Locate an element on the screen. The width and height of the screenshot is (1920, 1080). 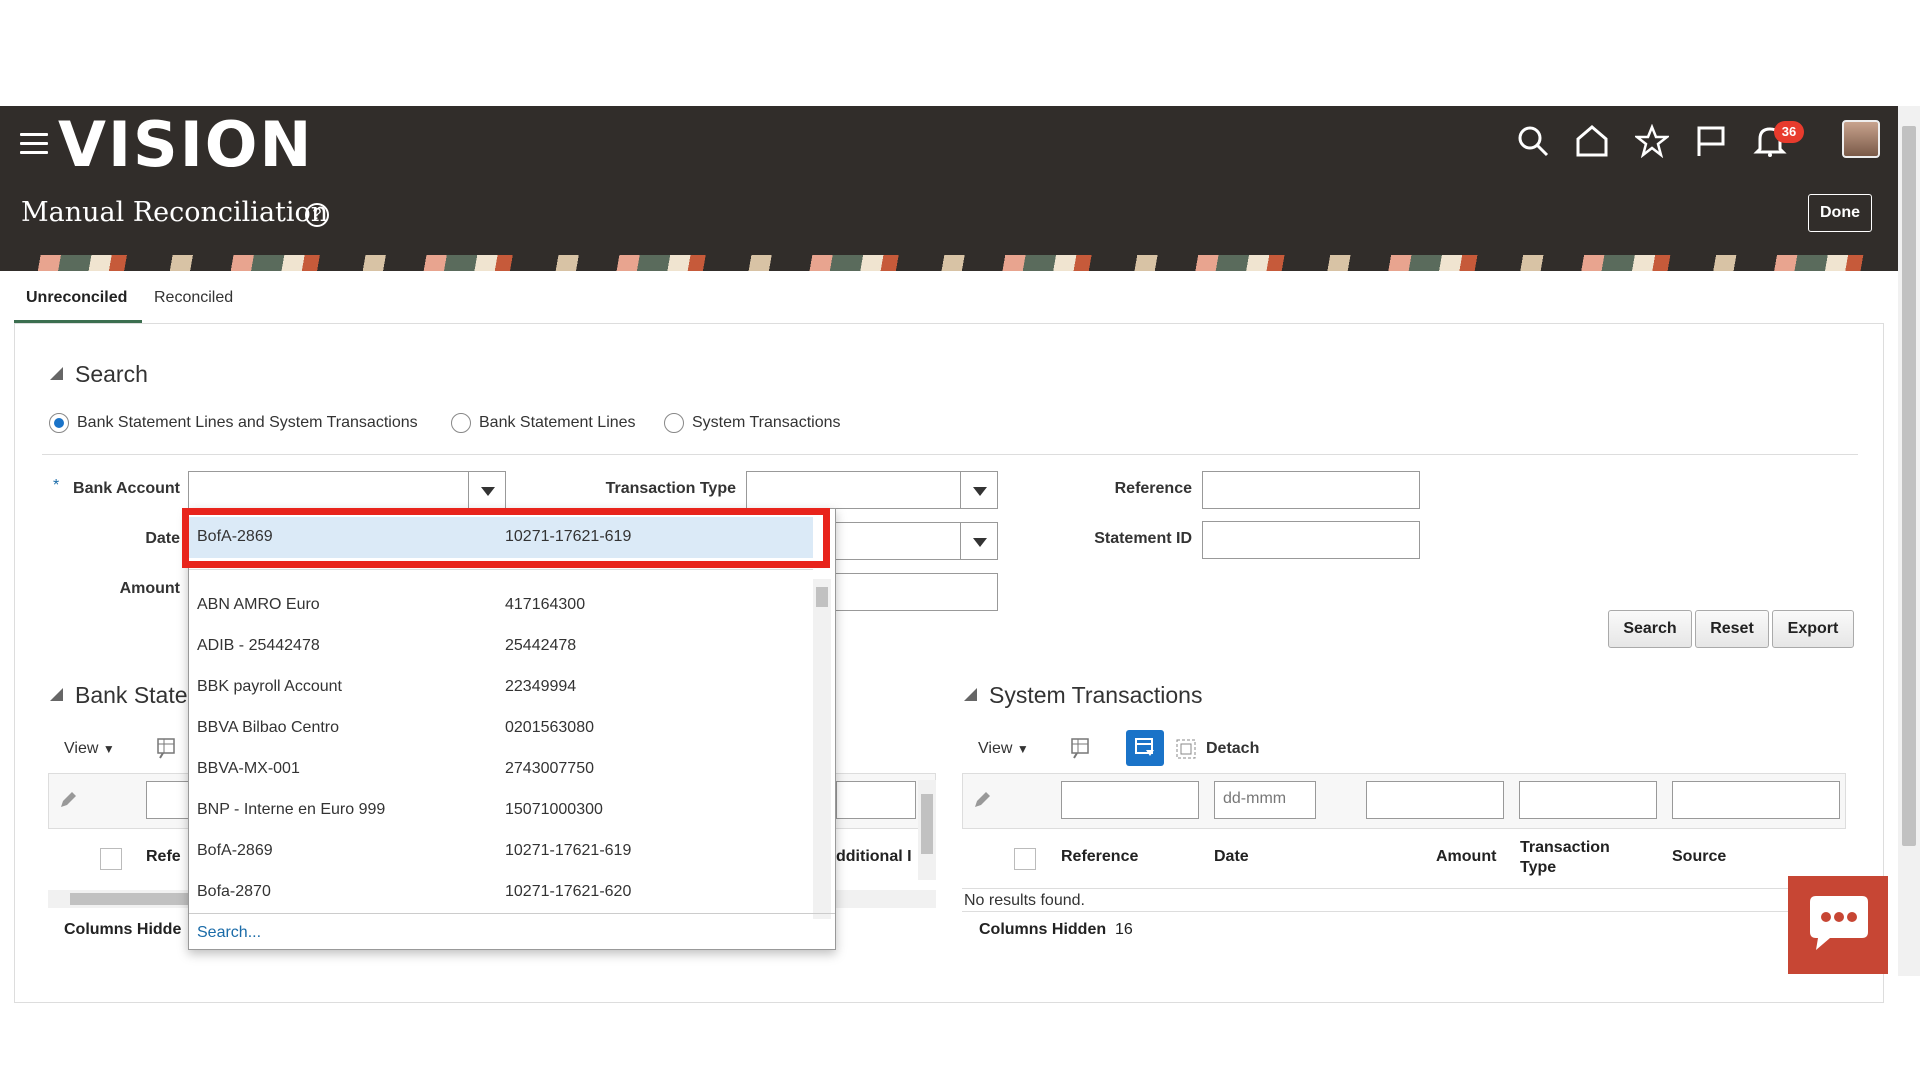
bank-account-dropdown-button is located at coordinates (487, 490).